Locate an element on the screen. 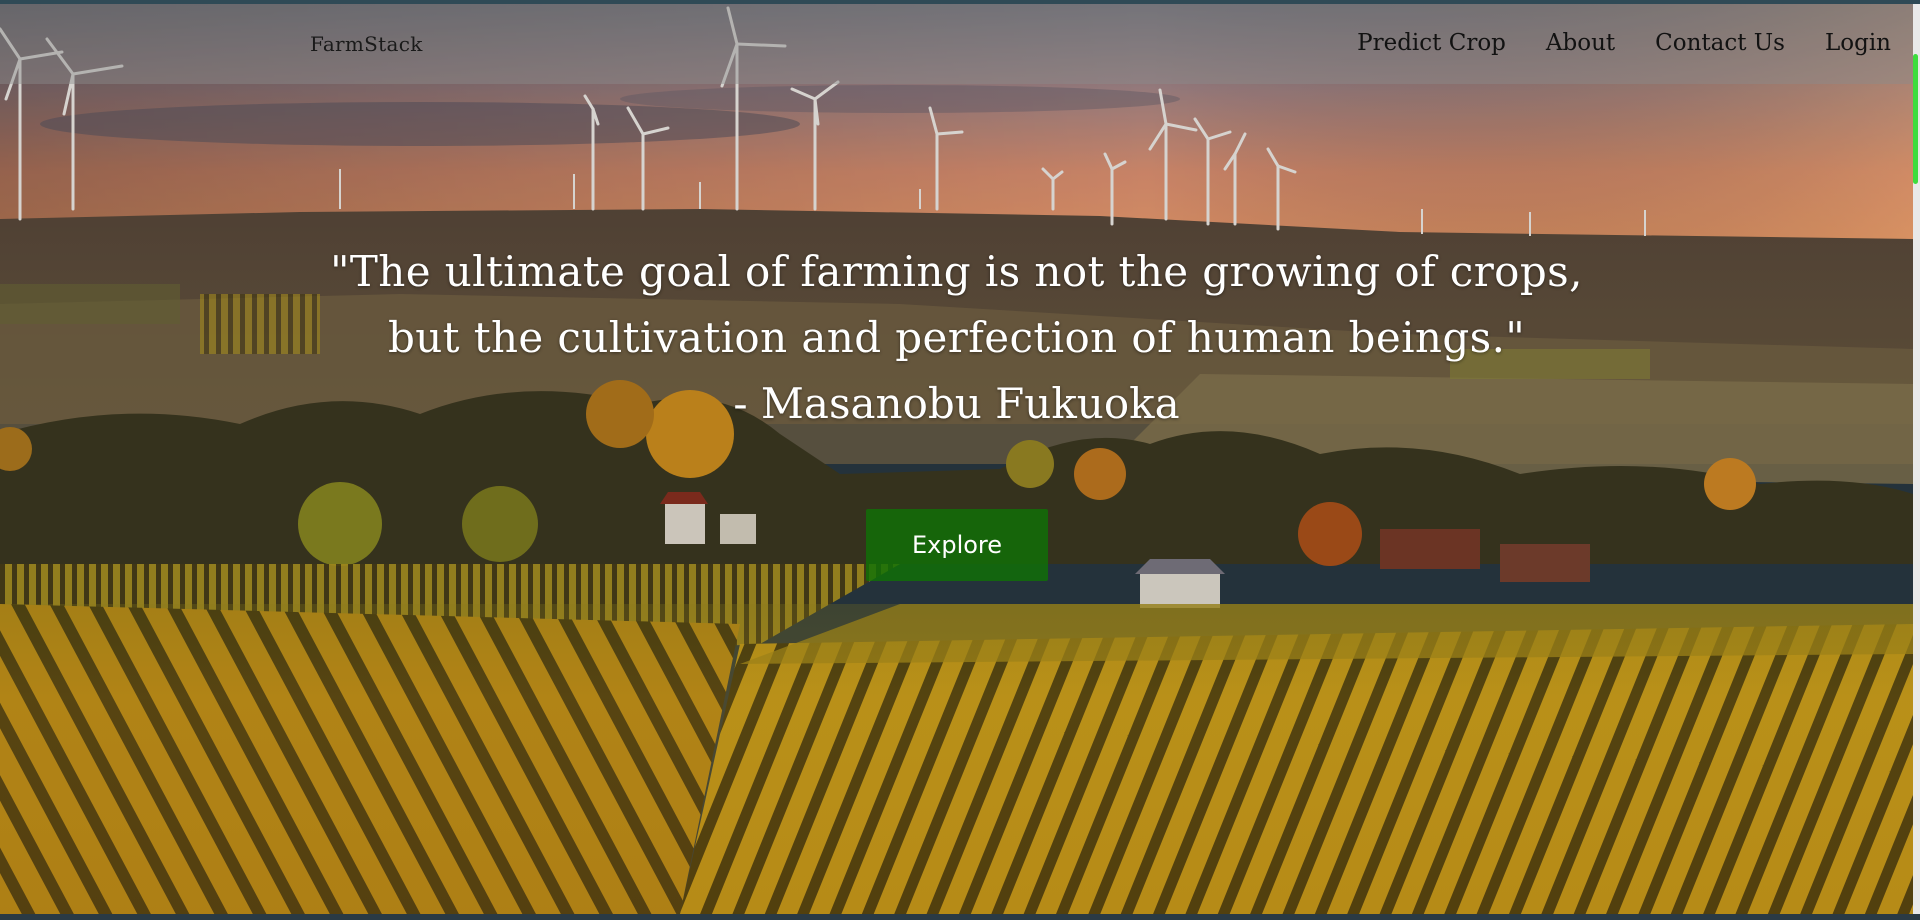 Image resolution: width=1920 pixels, height=920 pixels. nav-link-predict-crop: Predict Crop is located at coordinates (1431, 43).